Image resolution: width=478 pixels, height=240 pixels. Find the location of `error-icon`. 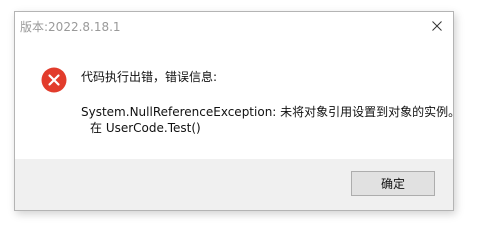

error-icon is located at coordinates (54, 80).